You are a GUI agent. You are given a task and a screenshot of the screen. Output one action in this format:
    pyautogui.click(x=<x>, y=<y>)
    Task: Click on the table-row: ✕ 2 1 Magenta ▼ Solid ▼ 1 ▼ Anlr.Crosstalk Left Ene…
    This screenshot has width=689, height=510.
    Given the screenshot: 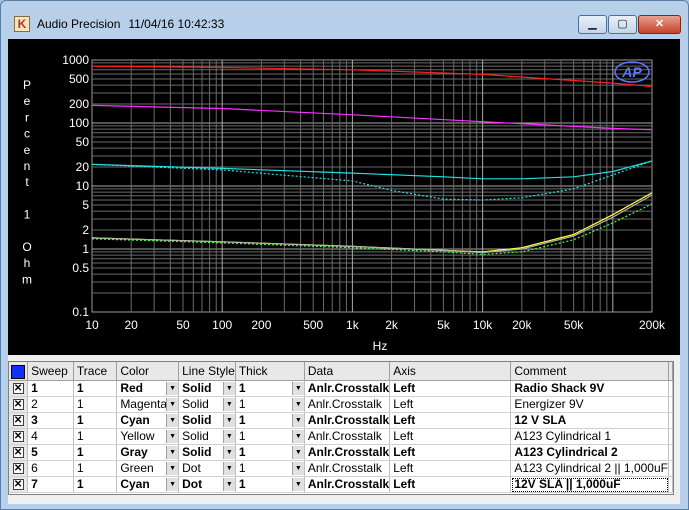 What is the action you would take?
    pyautogui.click(x=341, y=404)
    